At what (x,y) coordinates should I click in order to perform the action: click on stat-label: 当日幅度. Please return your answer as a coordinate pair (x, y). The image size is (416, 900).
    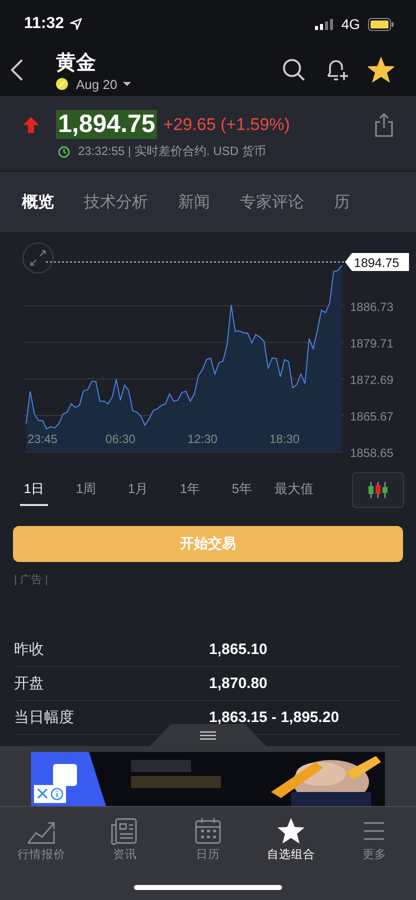
    Looking at the image, I should click on (44, 717).